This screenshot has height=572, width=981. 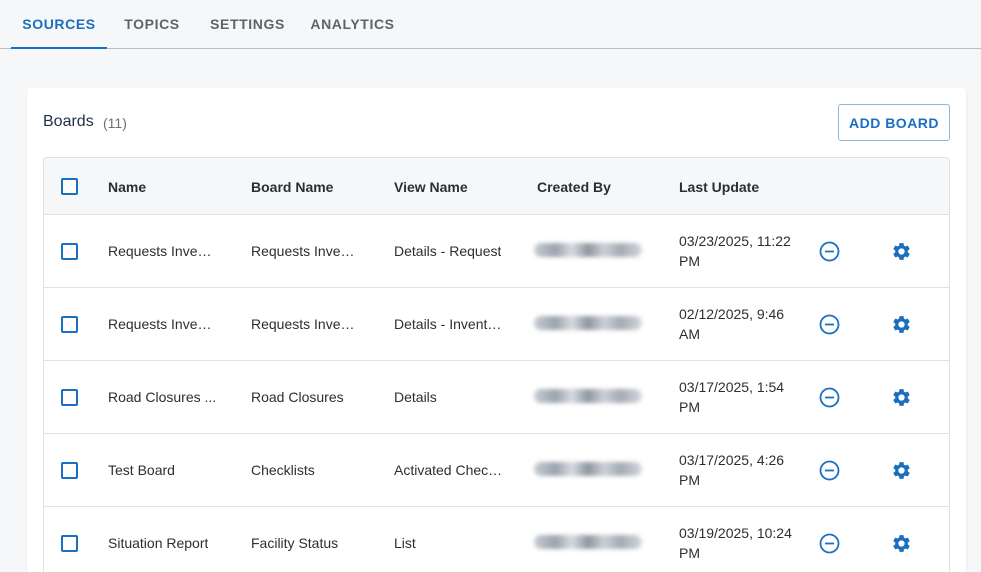 What do you see at coordinates (894, 122) in the screenshot?
I see `add-board-button: ADD BOARD` at bounding box center [894, 122].